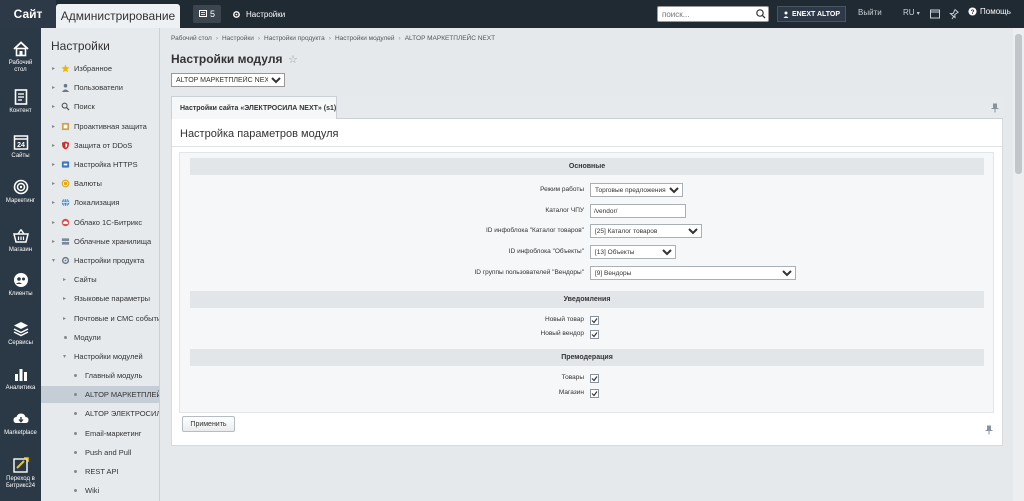 The width and height of the screenshot is (1024, 501). I want to click on tree-item-label: Почтовые и СМС события, so click(117, 318).